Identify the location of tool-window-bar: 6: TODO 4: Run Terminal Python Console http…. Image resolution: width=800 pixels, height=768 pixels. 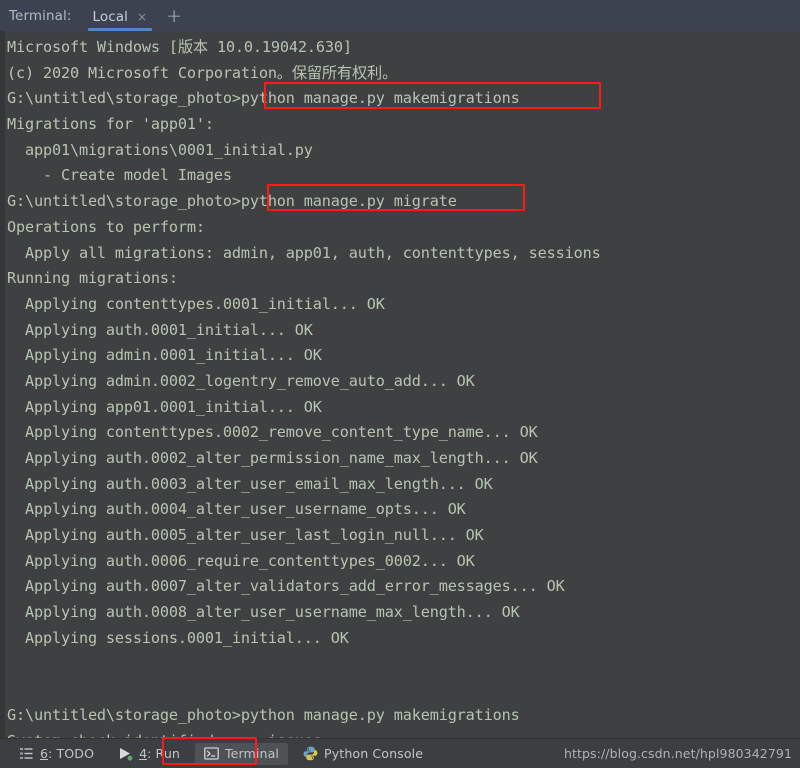
(400, 753).